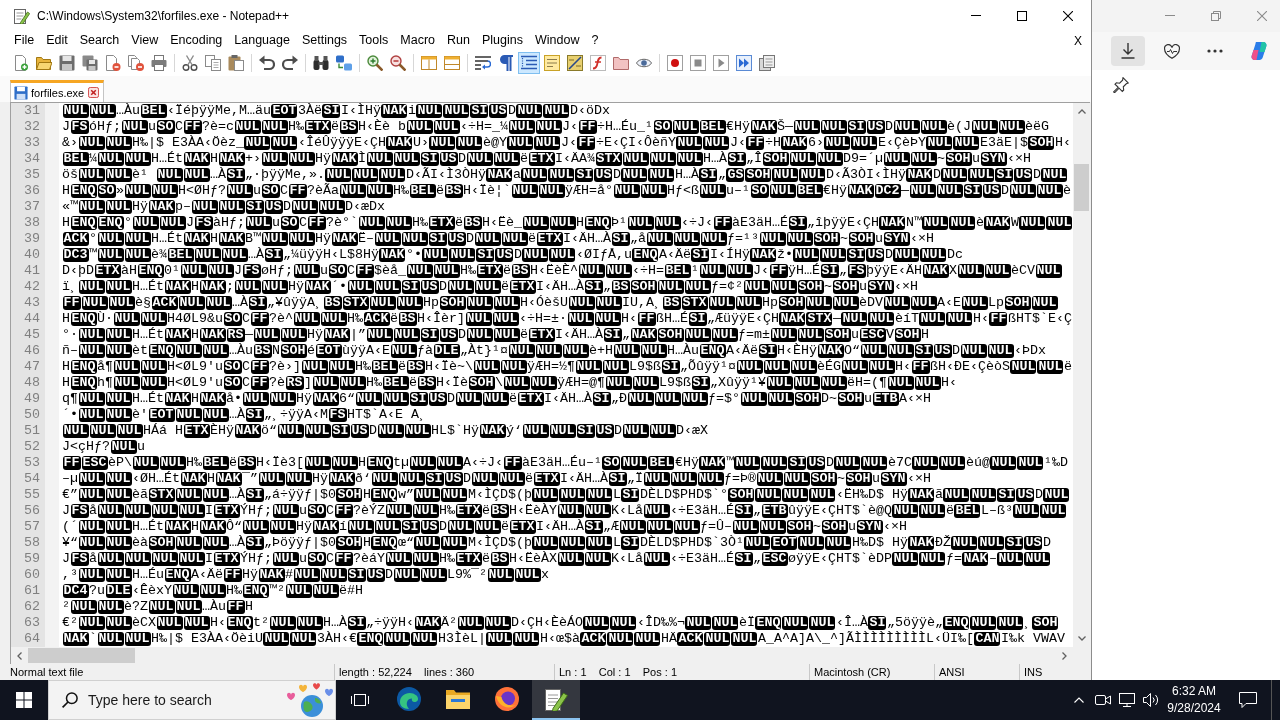 This screenshot has width=1280, height=720. Describe the element at coordinates (363, 478) in the screenshot. I see `code-text: ð‘` at that location.